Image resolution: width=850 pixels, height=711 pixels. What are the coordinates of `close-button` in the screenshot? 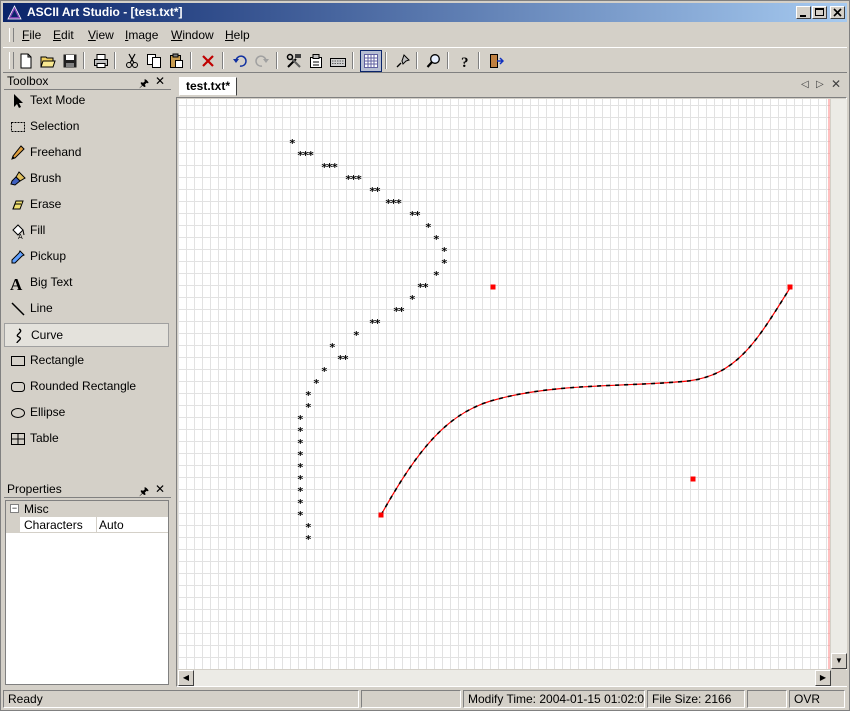 It's located at (837, 12).